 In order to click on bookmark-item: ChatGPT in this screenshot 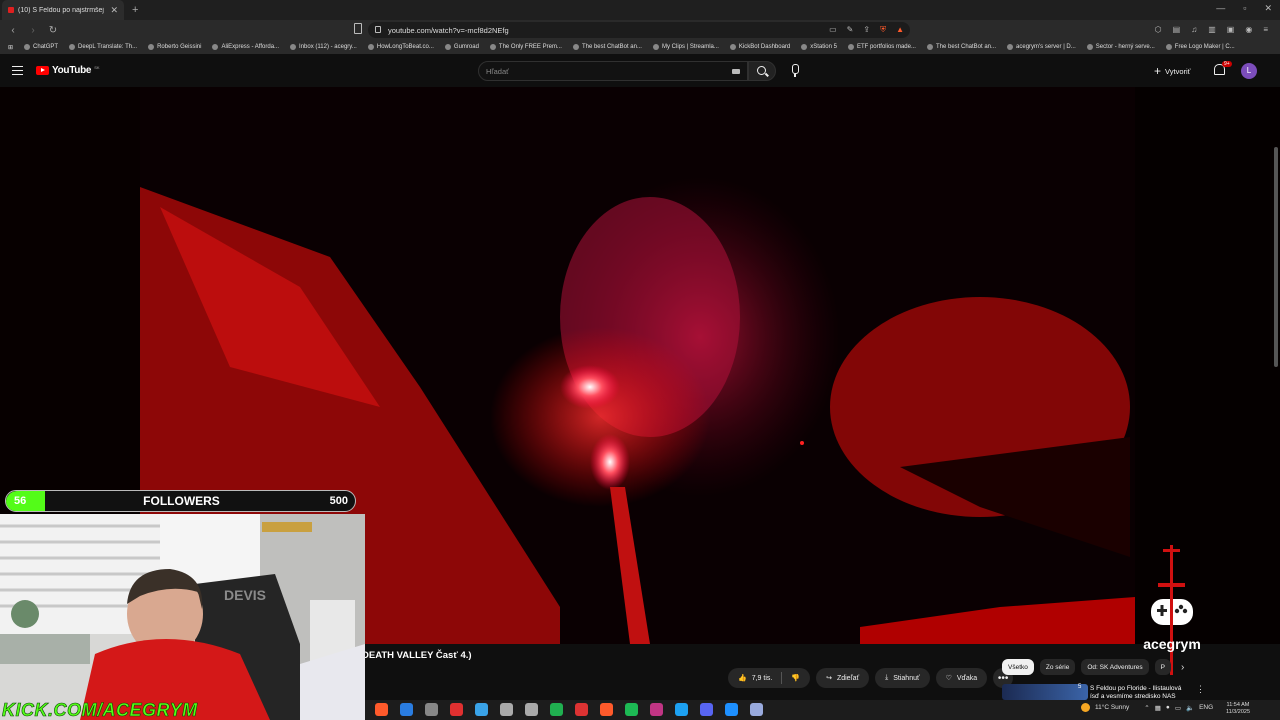, I will do `click(41, 47)`.